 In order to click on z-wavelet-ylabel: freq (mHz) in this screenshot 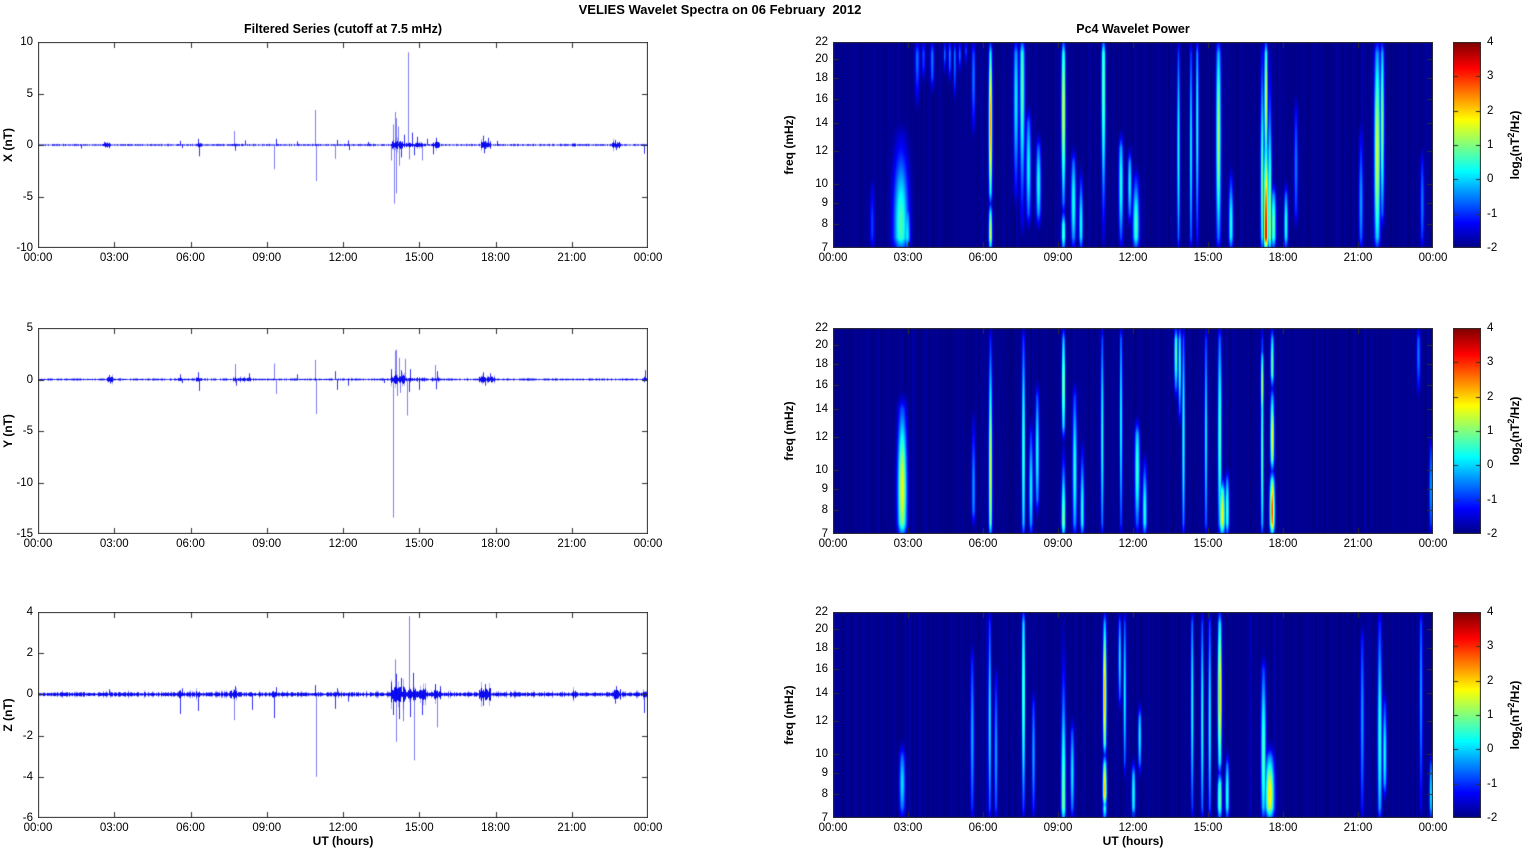, I will do `click(789, 715)`.